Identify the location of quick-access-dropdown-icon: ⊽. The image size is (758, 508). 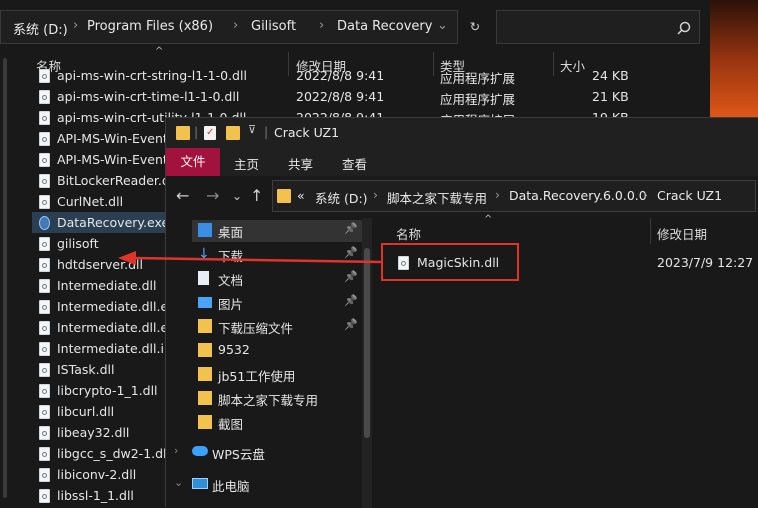
(252, 129).